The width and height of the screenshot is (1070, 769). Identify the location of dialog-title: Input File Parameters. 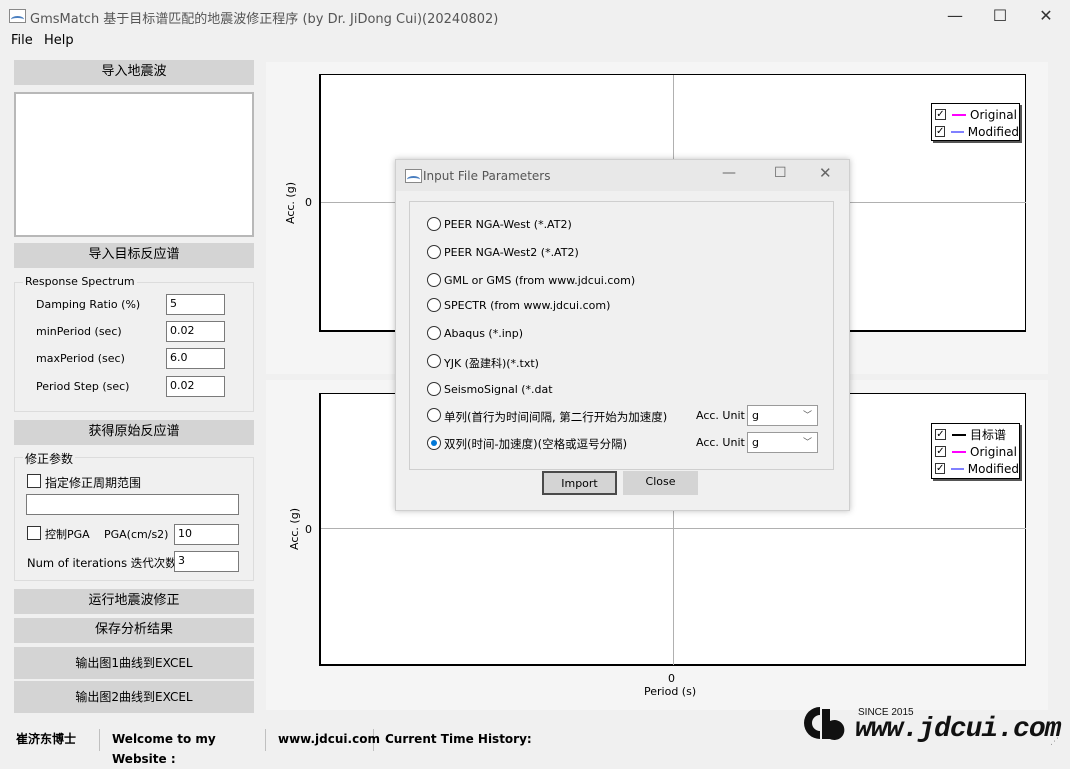
(487, 176).